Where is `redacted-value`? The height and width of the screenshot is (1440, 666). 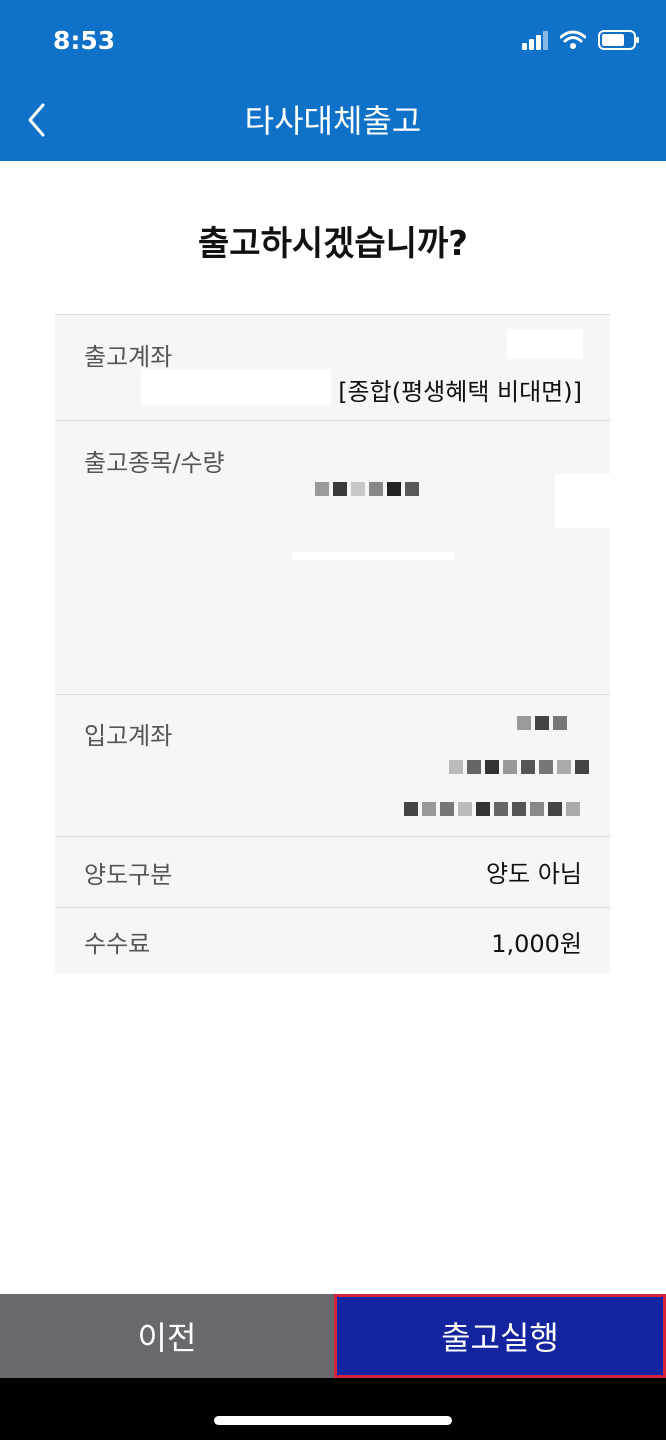
redacted-value is located at coordinates (545, 344).